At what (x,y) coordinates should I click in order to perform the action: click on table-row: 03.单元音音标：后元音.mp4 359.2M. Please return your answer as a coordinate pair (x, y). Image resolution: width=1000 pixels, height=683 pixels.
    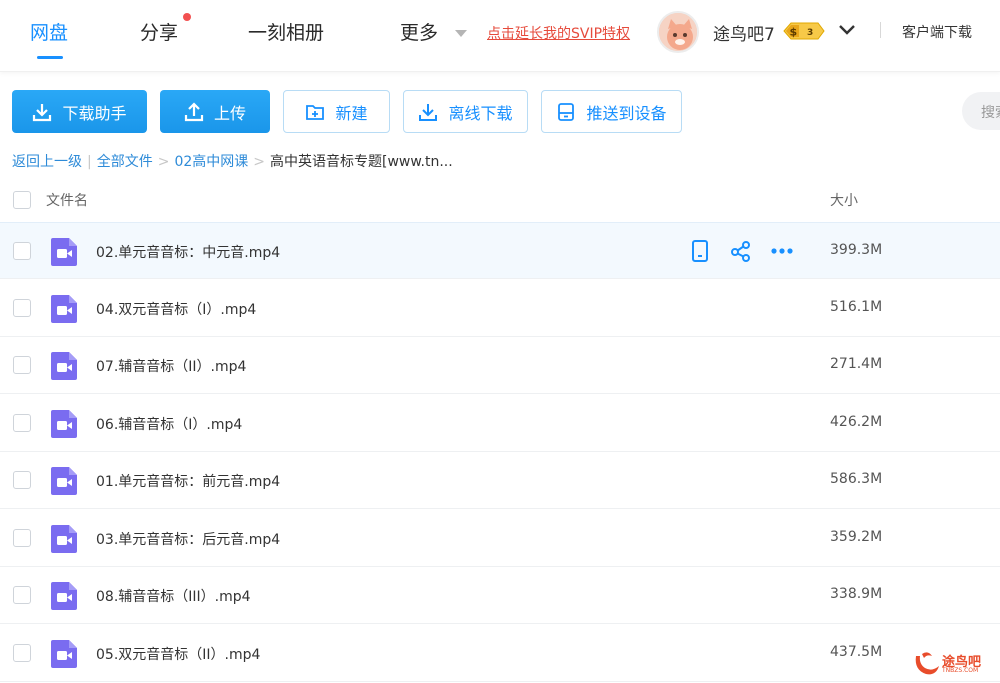
    Looking at the image, I should click on (500, 538).